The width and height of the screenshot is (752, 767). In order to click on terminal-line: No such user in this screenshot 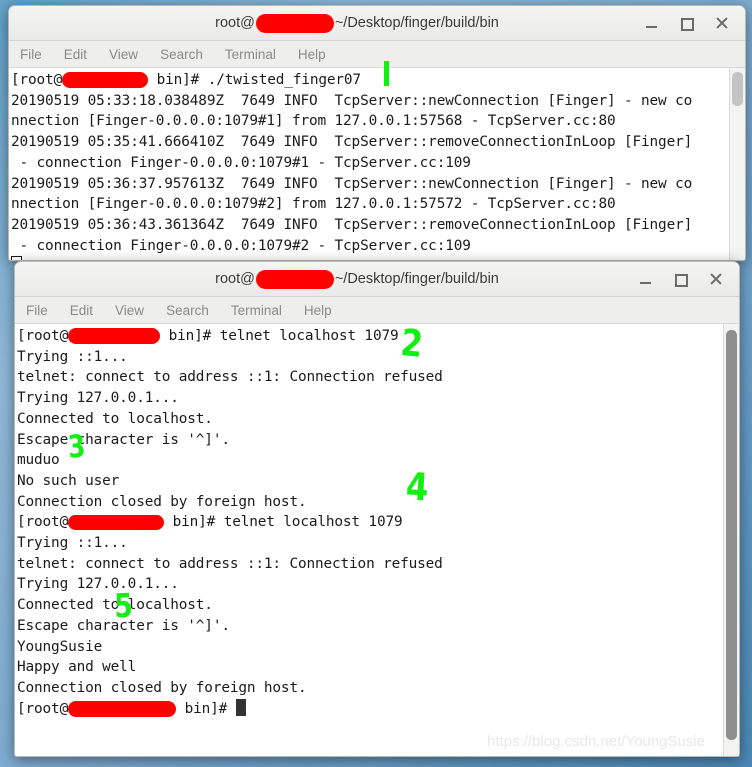, I will do `click(68, 480)`.